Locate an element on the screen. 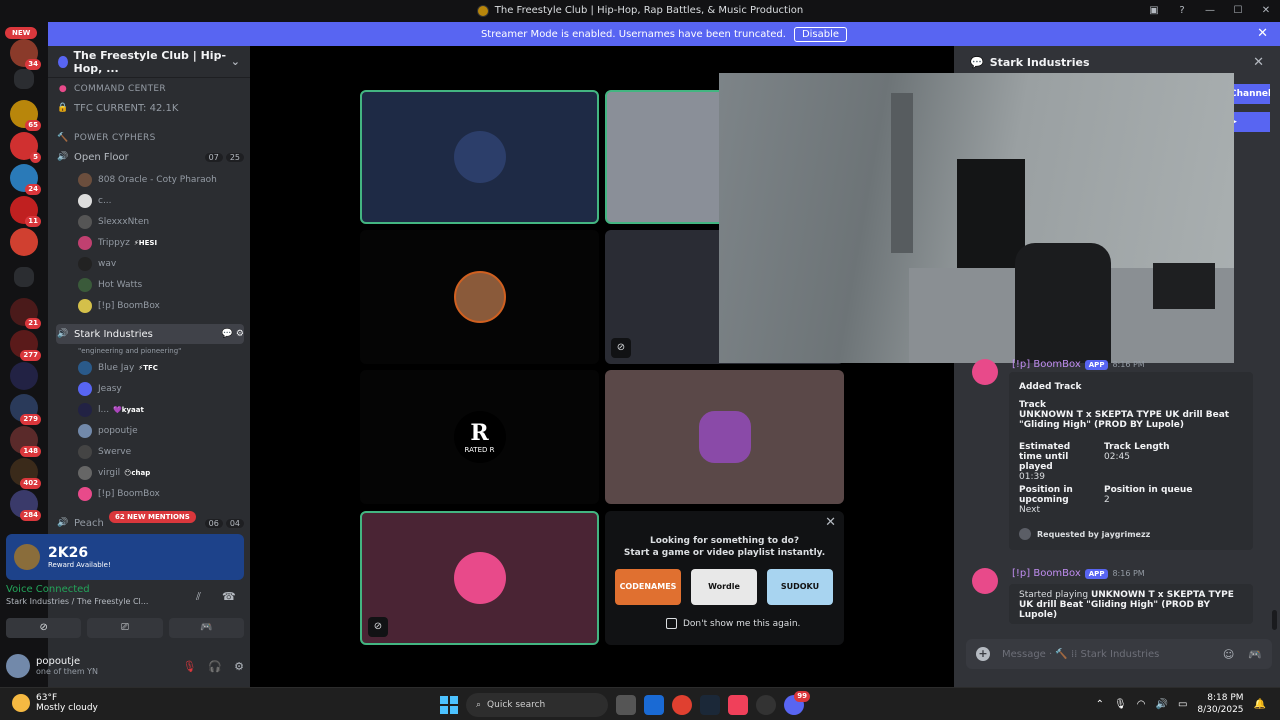 Image resolution: width=1280 pixels, height=720 pixels. voice-user: 808 Oracle - Coty Pharaoh is located at coordinates (161, 180).